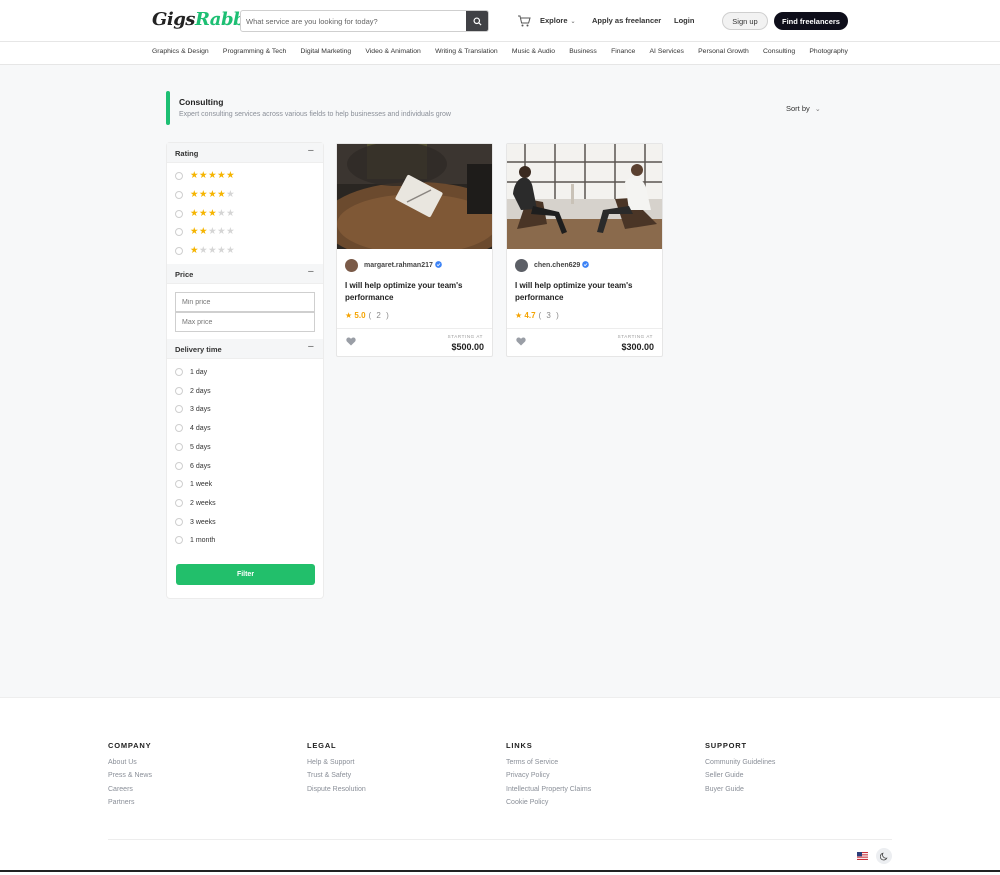 This screenshot has height=875, width=1000. What do you see at coordinates (203, 522) in the screenshot?
I see `delivery-option-label: 3 weeks` at bounding box center [203, 522].